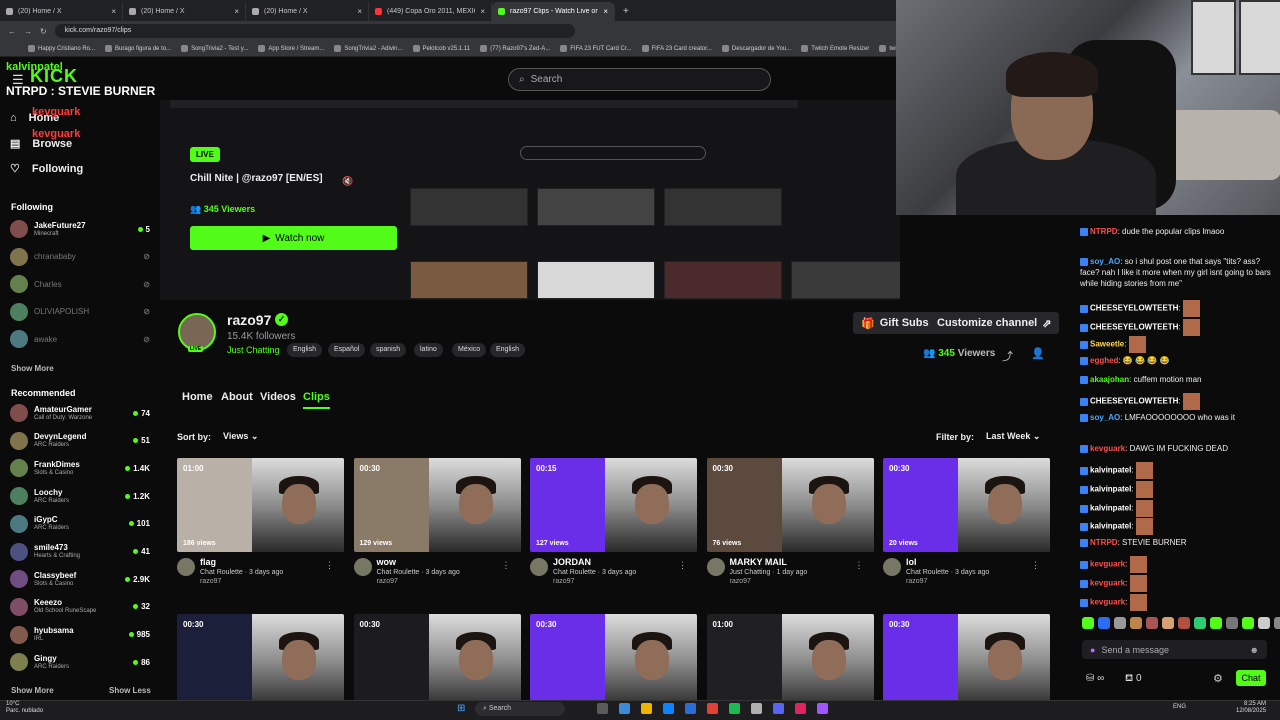 This screenshot has height=720, width=1280. I want to click on clip-thumbnail: 00:30, so click(260, 661).